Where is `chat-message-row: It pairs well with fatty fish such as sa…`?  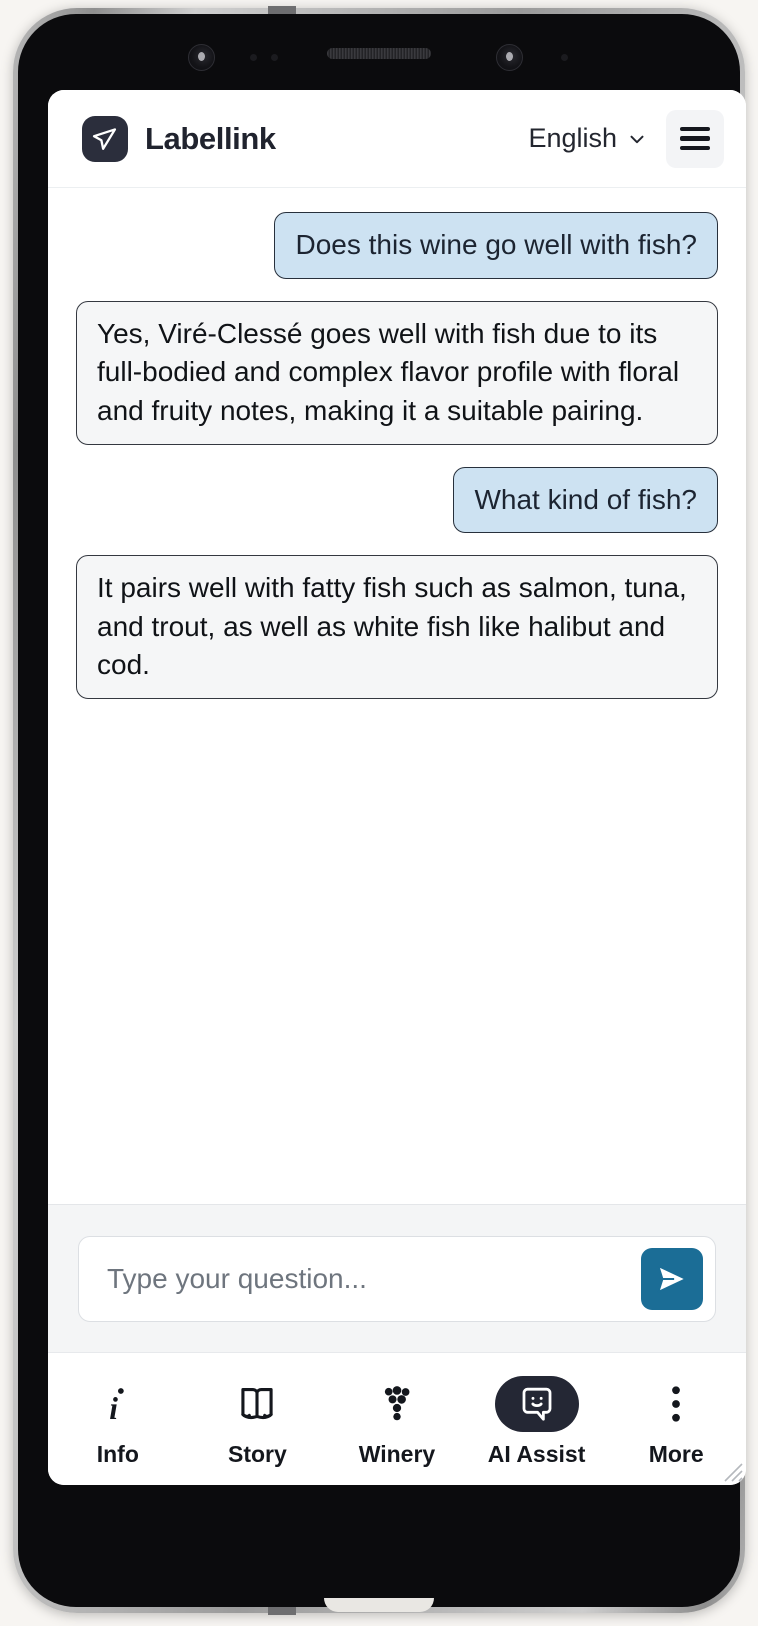
chat-message-row: It pairs well with fatty fish such as sa… is located at coordinates (397, 627).